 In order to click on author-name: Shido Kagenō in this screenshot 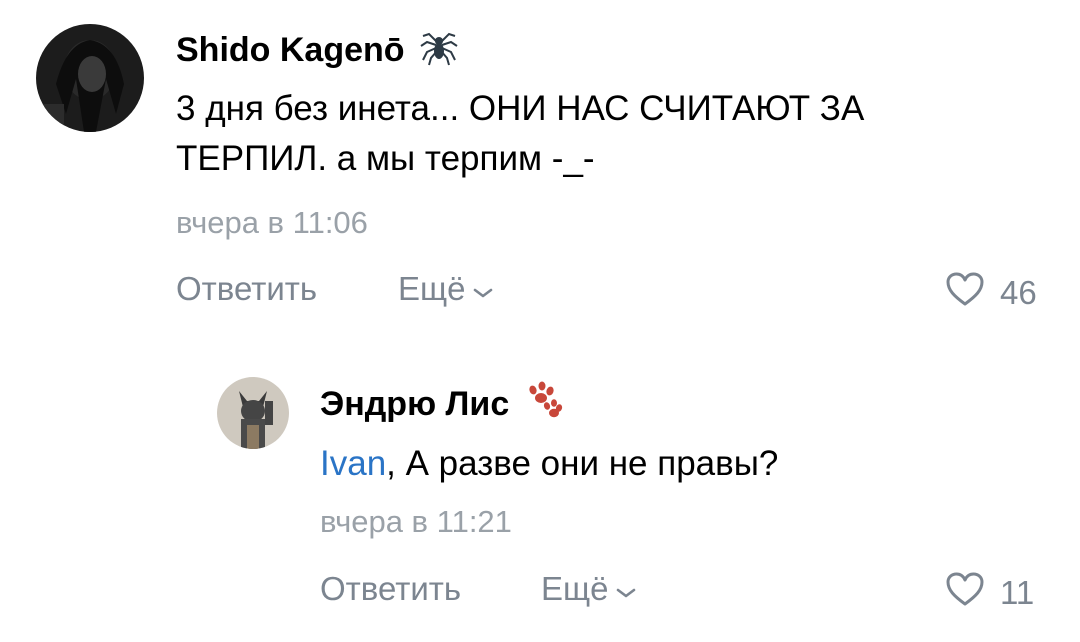, I will do `click(290, 50)`.